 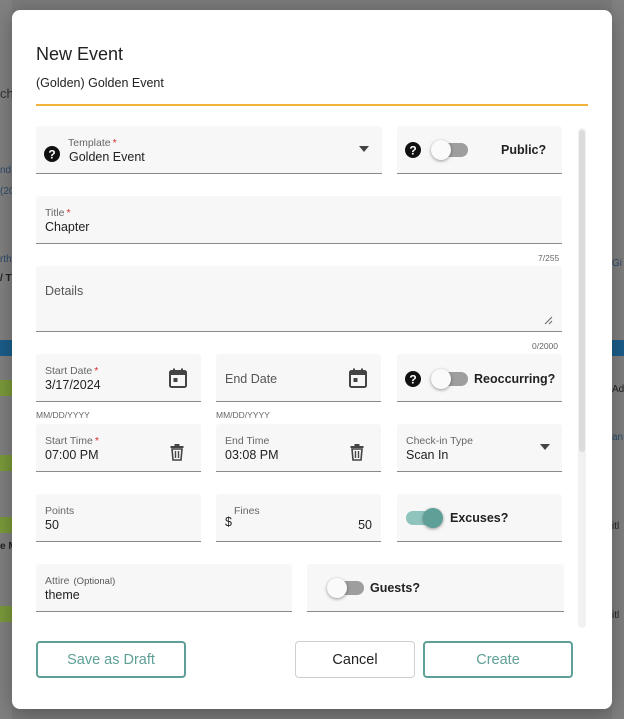 I want to click on title-value: Chapter, so click(x=67, y=227).